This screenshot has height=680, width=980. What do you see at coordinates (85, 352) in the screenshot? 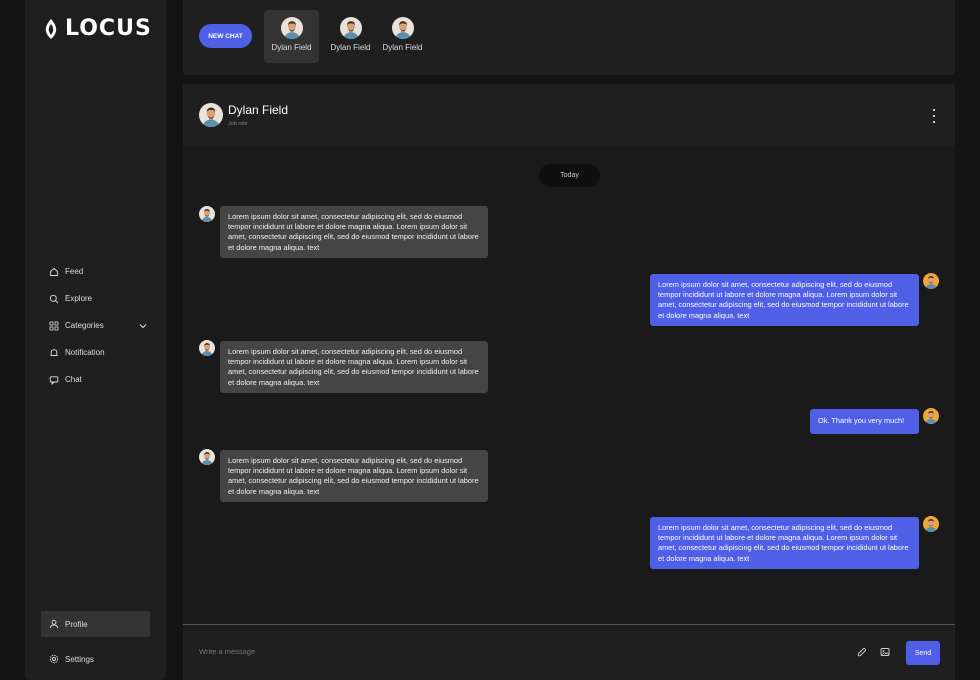
I see `sidebar-item-label: Notification` at bounding box center [85, 352].